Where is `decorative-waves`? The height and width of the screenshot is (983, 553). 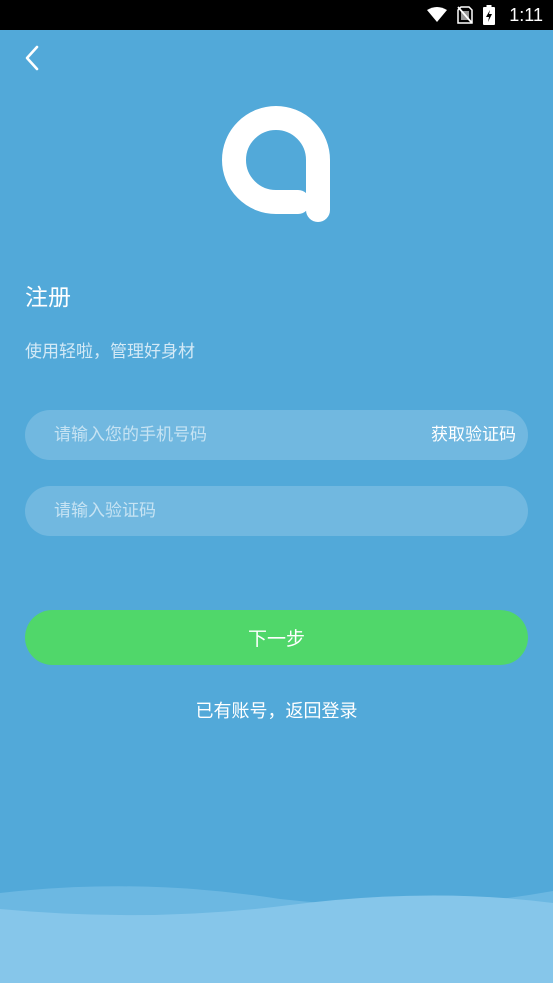
decorative-waves is located at coordinates (276, 933).